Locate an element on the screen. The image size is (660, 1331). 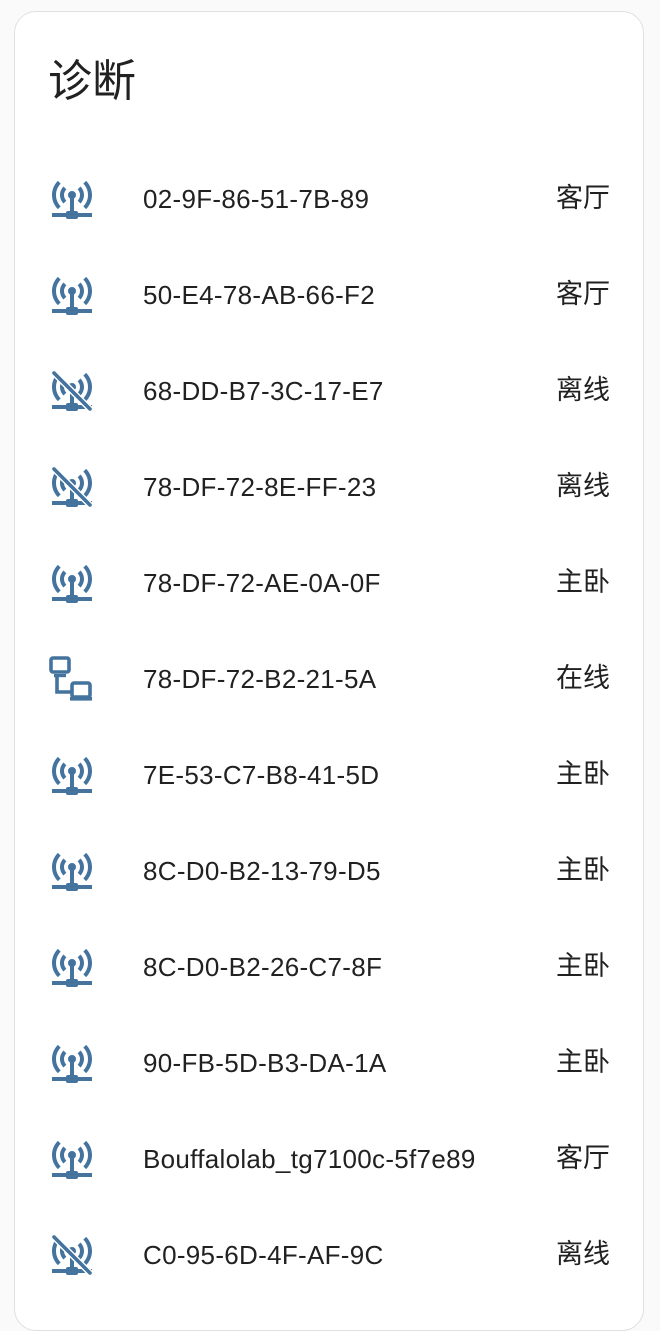
entity-row: 78-DF-72-8E-FF-23 离线 is located at coordinates (329, 487).